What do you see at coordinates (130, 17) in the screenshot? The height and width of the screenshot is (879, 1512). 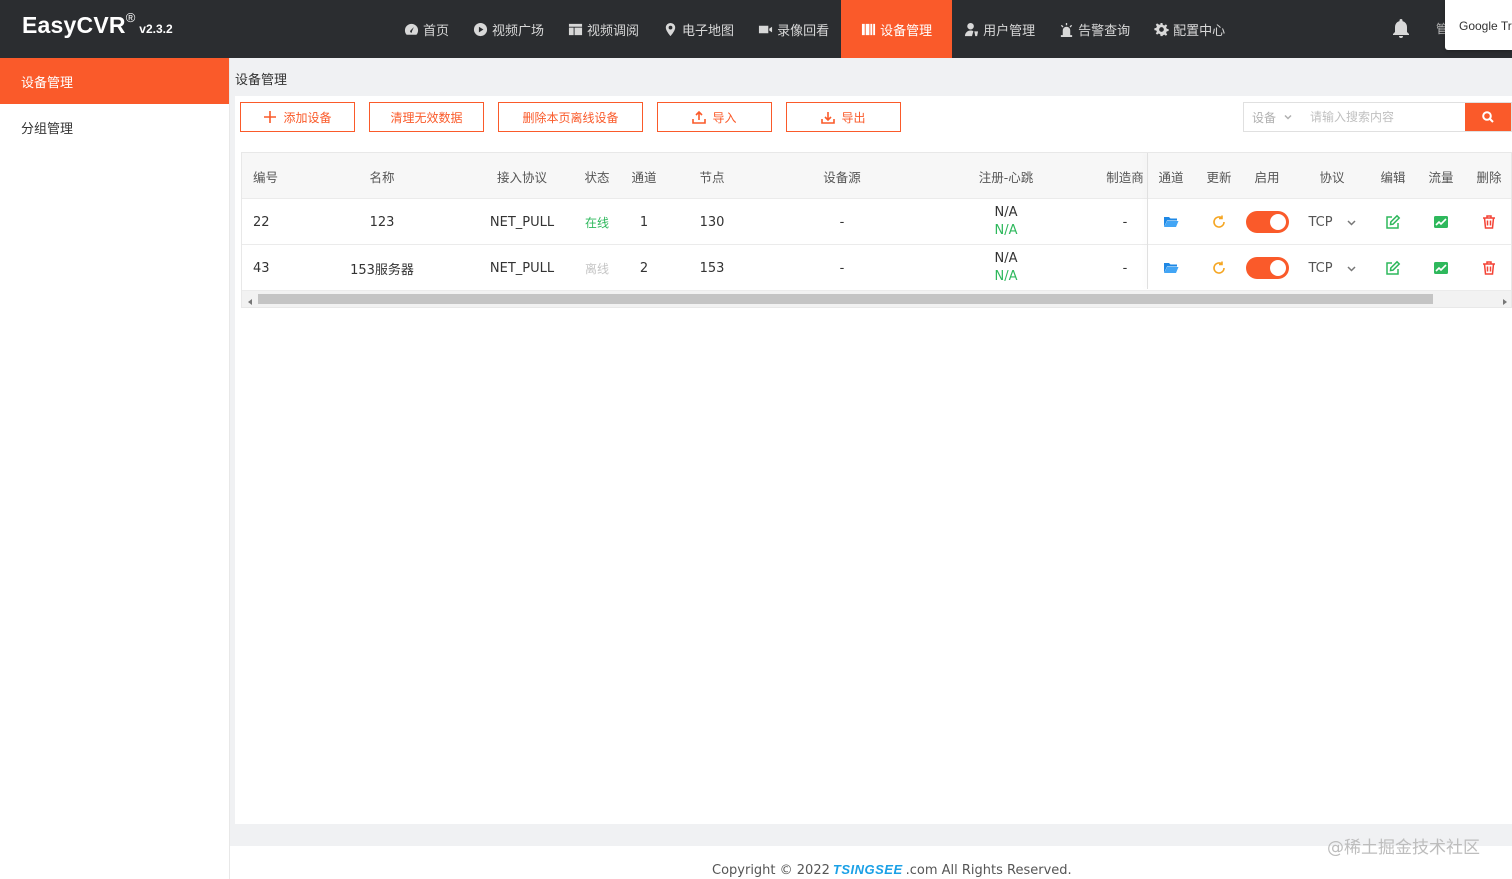 I see `registered-mark: ®` at bounding box center [130, 17].